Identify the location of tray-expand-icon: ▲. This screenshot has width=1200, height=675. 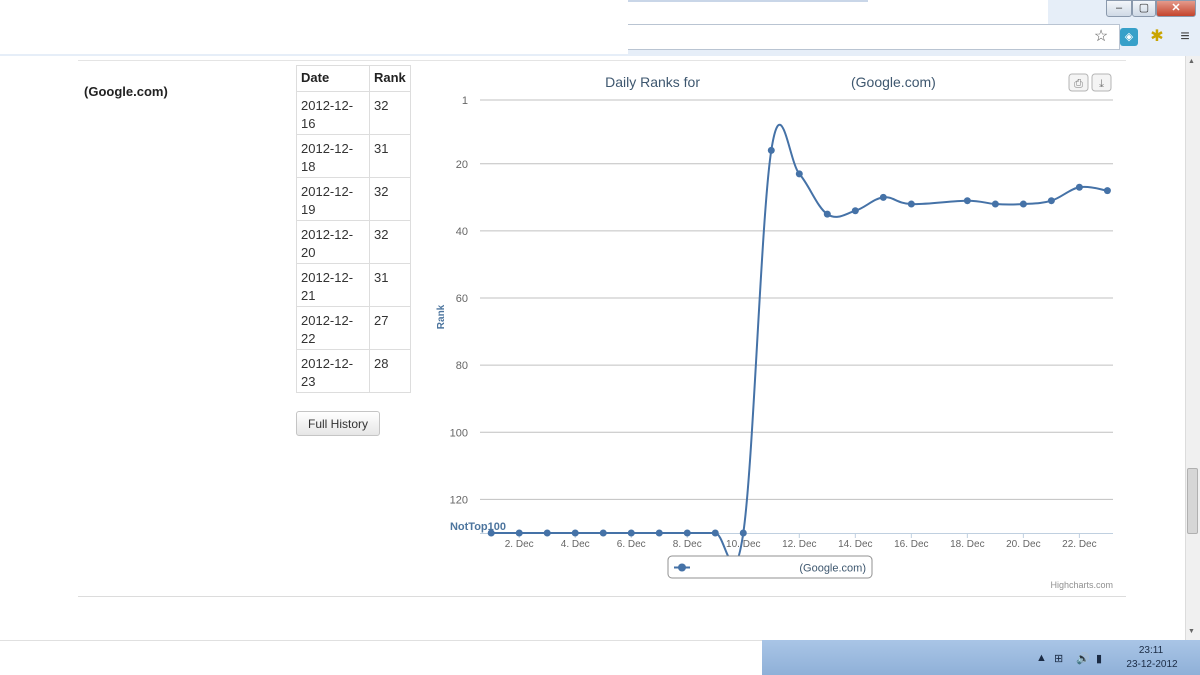
(1041, 658).